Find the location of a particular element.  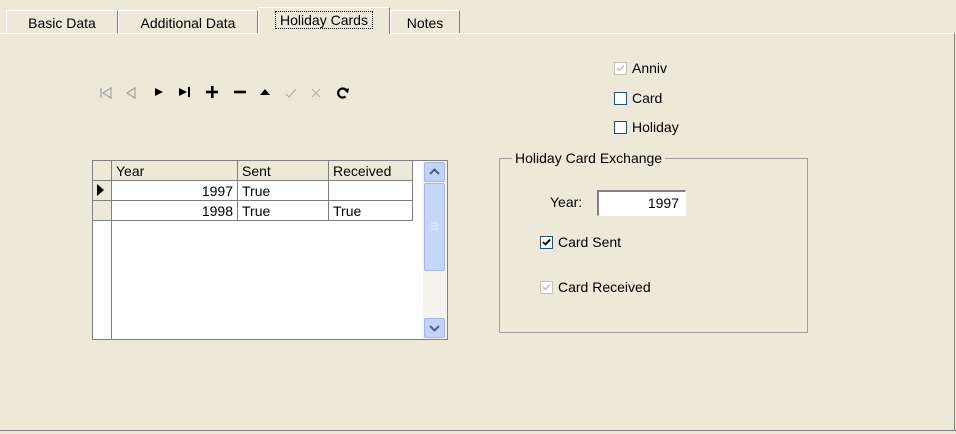

tab-additional-data: Additional Data is located at coordinates (188, 22).